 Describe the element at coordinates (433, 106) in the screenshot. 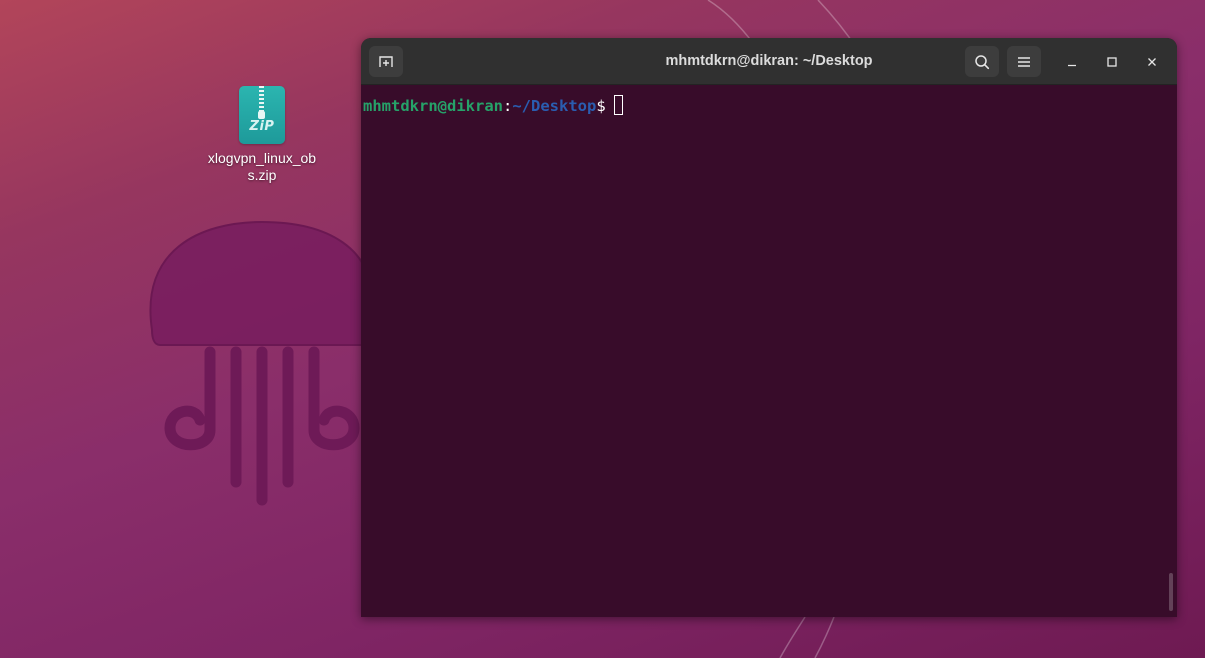

I see `prompt-user-host: mhmtdkrn@dikran` at that location.